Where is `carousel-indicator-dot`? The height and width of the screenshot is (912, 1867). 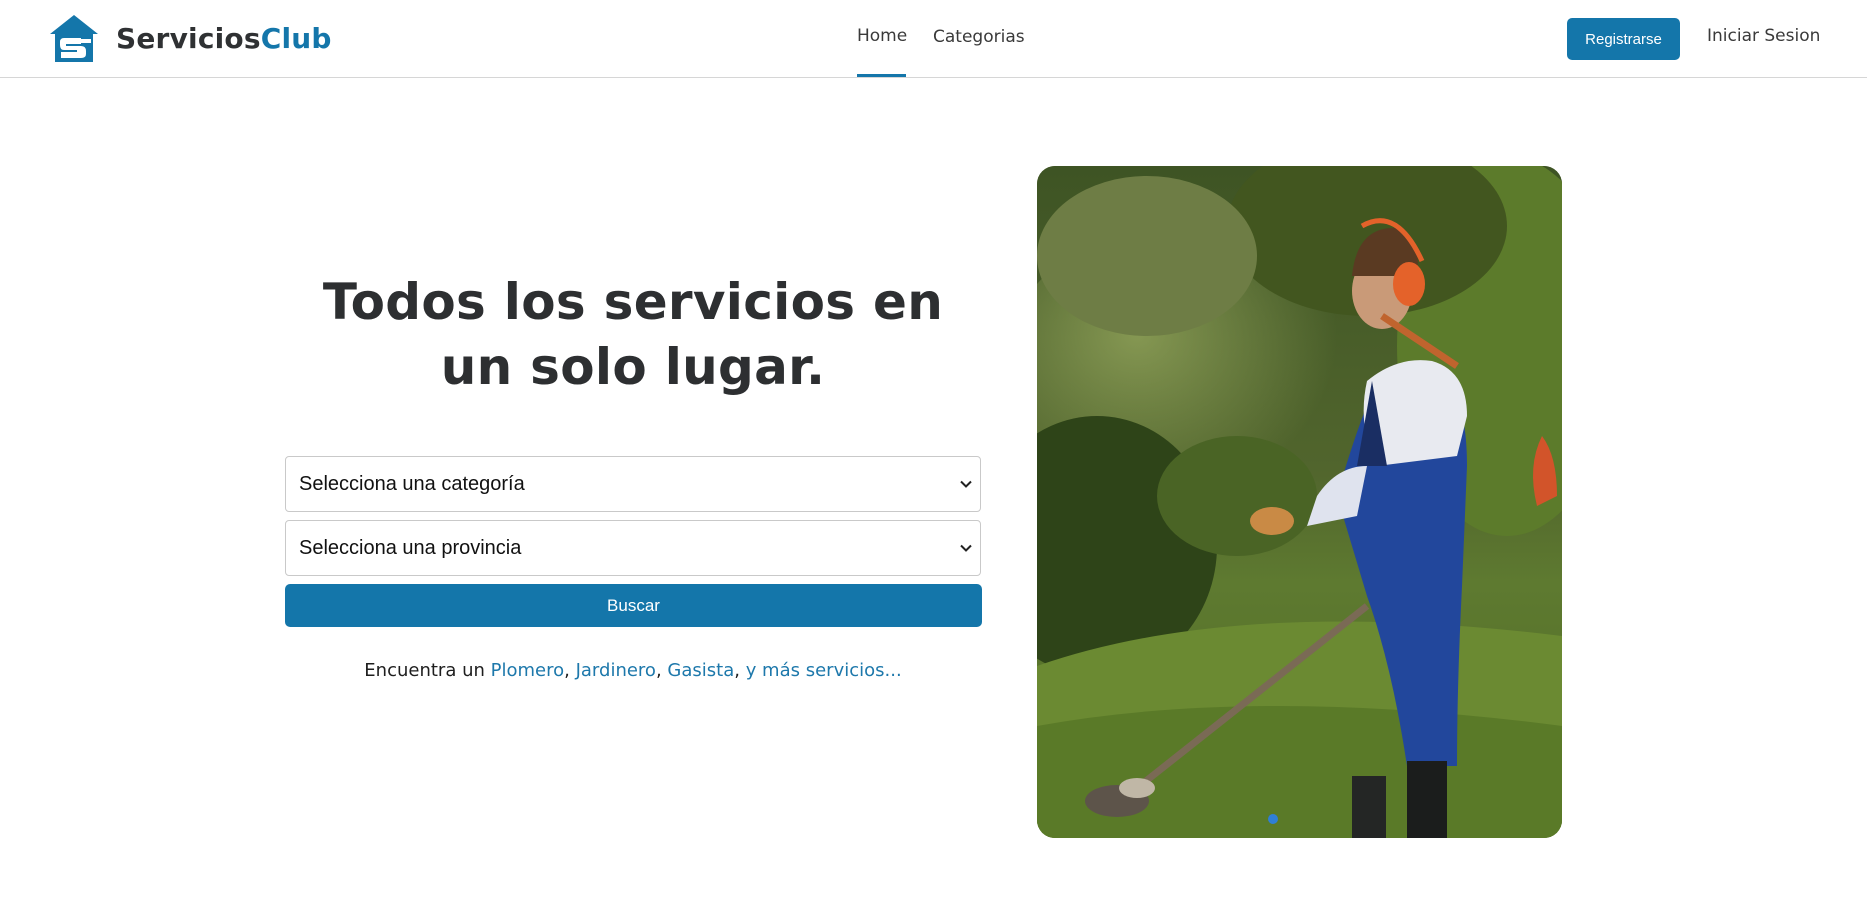
carousel-indicator-dot is located at coordinates (1273, 819).